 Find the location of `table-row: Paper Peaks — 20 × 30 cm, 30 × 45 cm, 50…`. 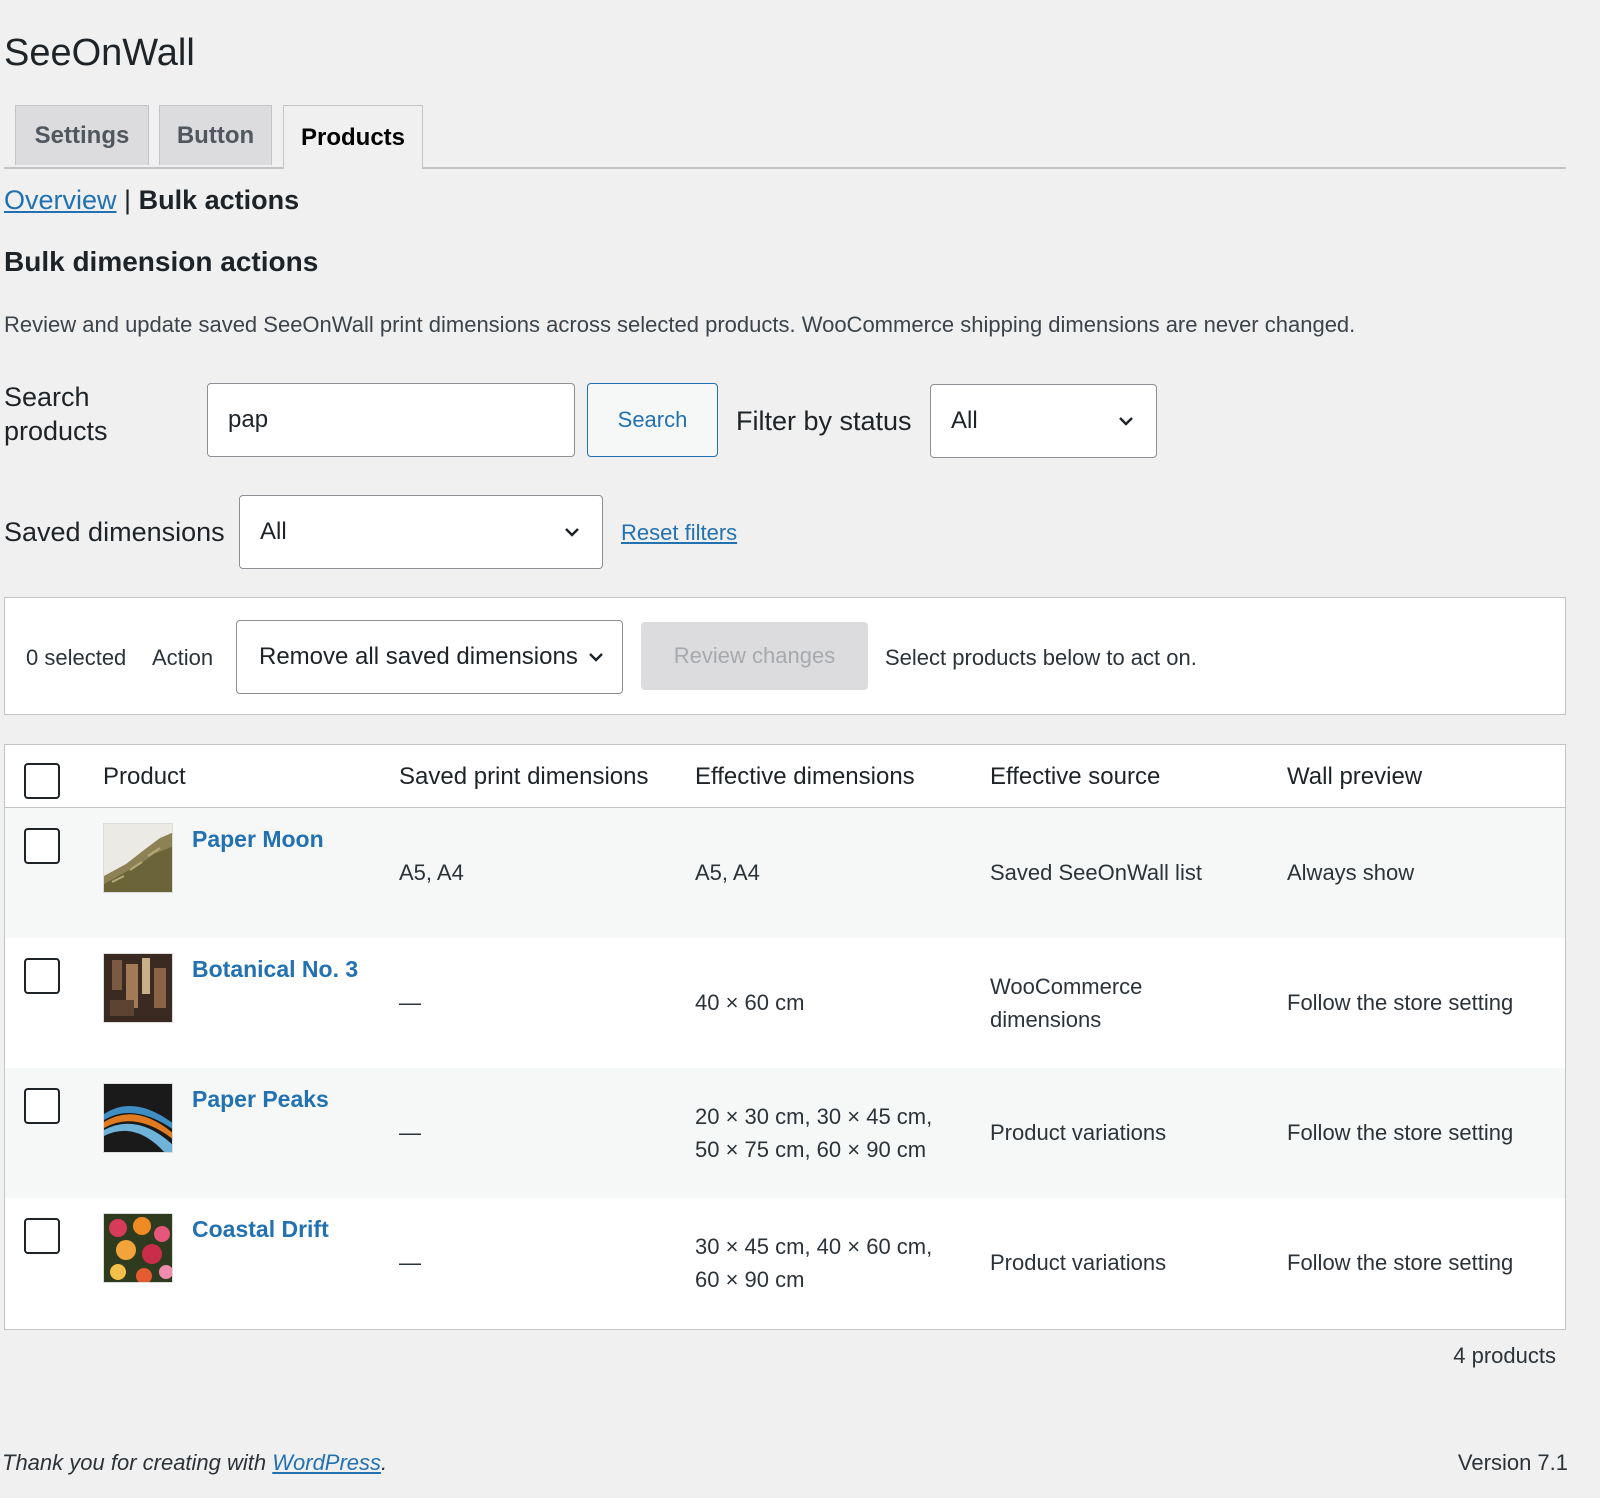

table-row: Paper Peaks — 20 × 30 cm, 30 × 45 cm, 50… is located at coordinates (785, 1133).